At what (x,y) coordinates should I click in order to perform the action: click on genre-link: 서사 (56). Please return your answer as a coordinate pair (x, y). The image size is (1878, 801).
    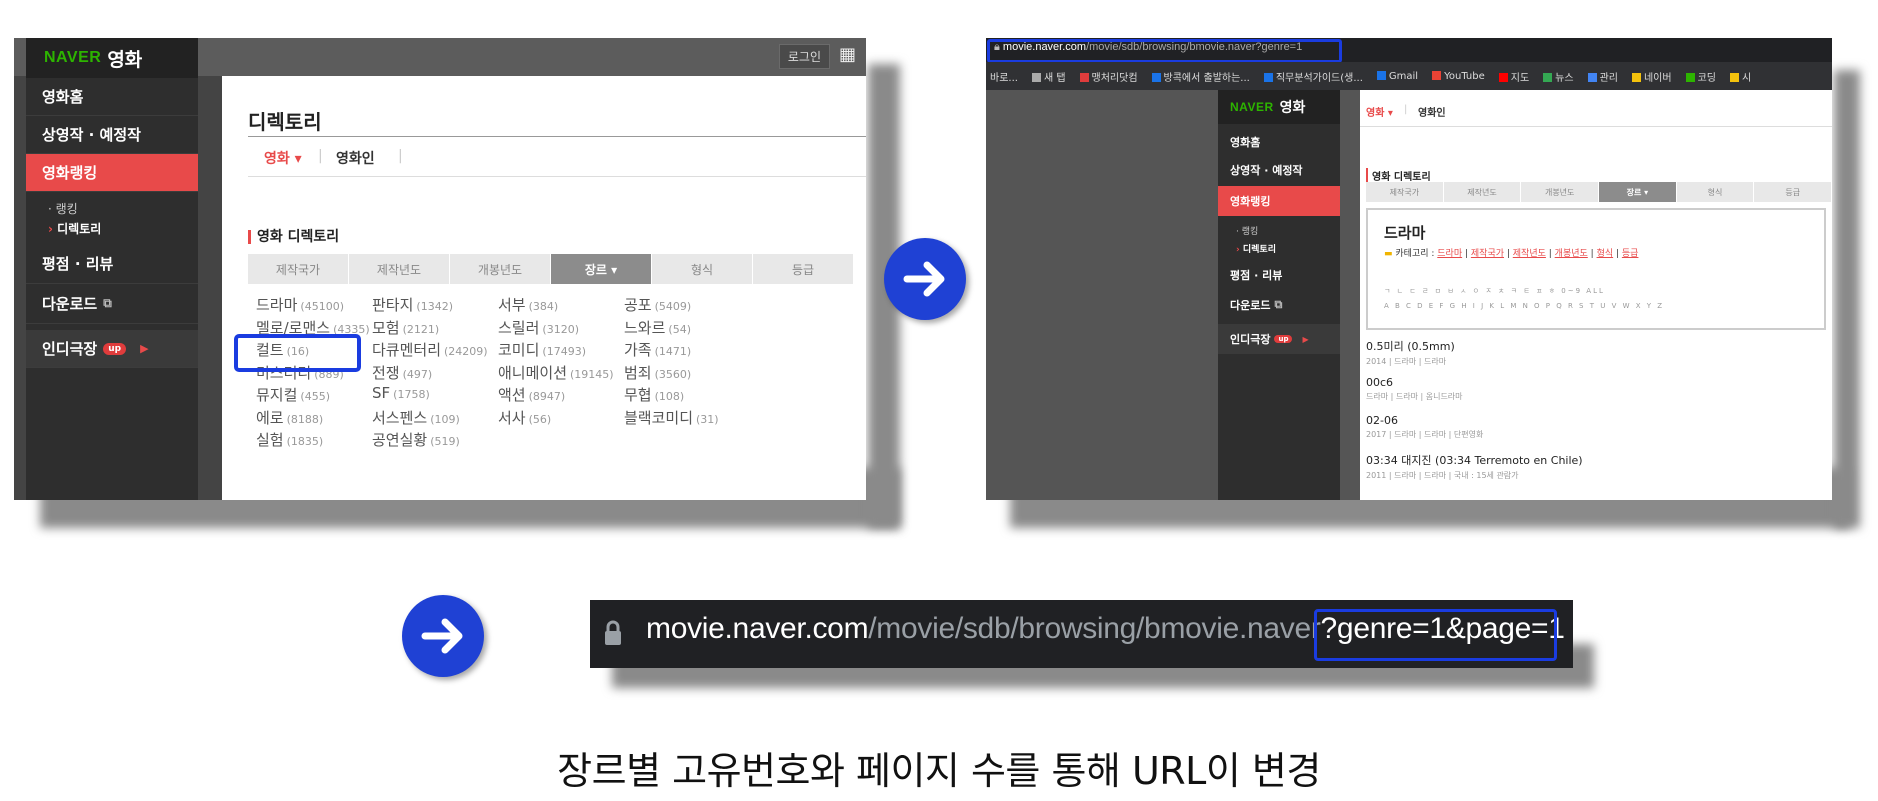
    Looking at the image, I should click on (524, 417).